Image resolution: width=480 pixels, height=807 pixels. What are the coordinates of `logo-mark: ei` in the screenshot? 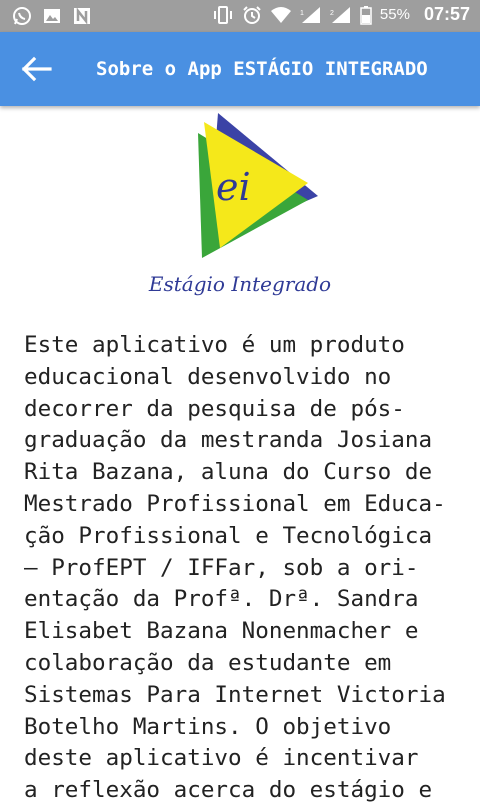 It's located at (258, 185).